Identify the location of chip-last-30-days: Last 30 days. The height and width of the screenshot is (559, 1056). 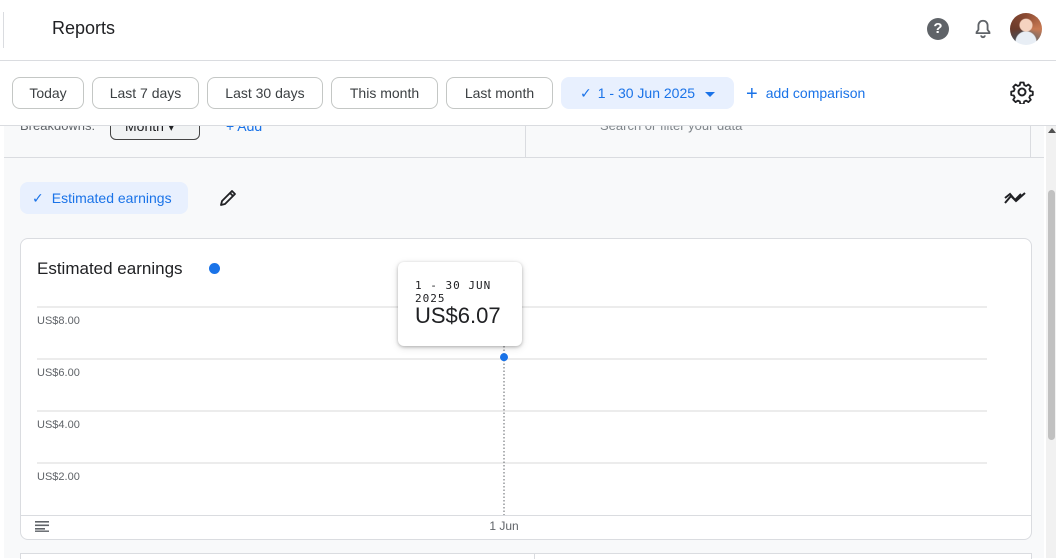
(265, 93).